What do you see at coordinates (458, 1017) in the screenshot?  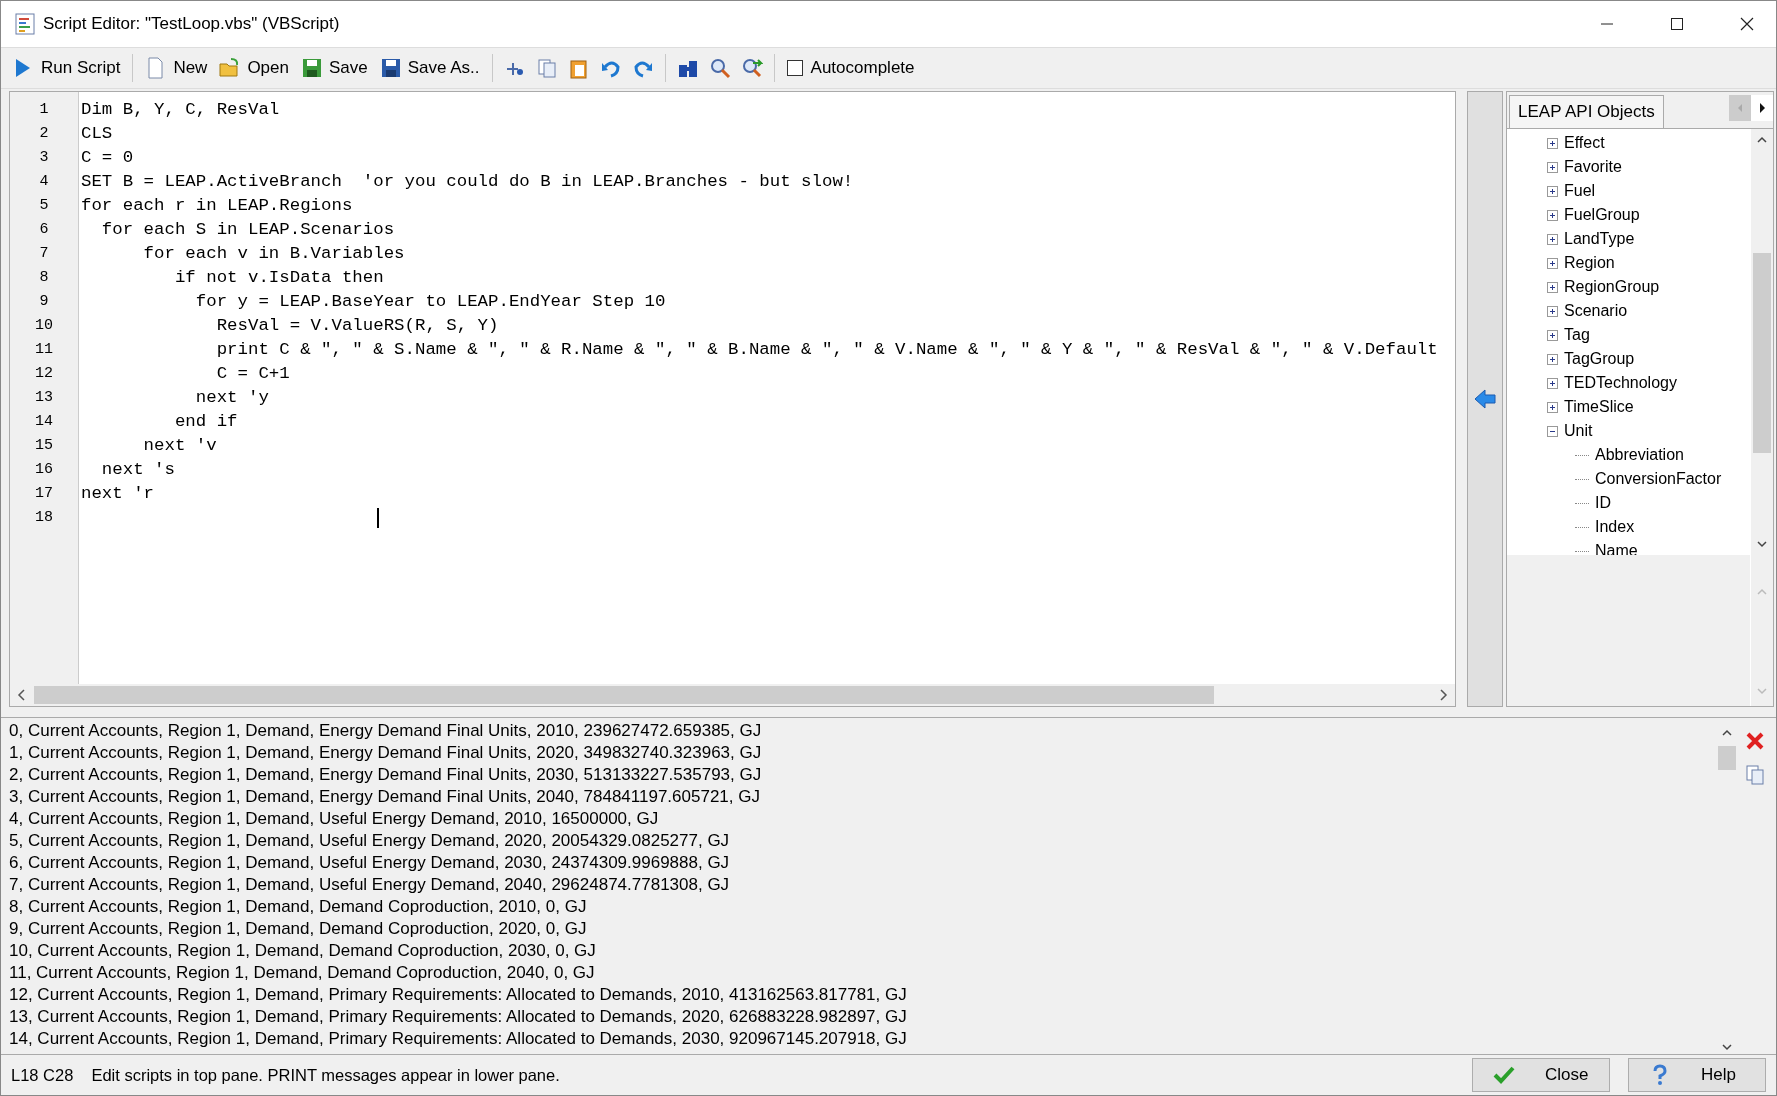 I see `output-line: 13, Current Accounts, Region 1, Demand, Primary Requirements: Allocated to Demands, 2020, 626883228.982897, GJ` at bounding box center [458, 1017].